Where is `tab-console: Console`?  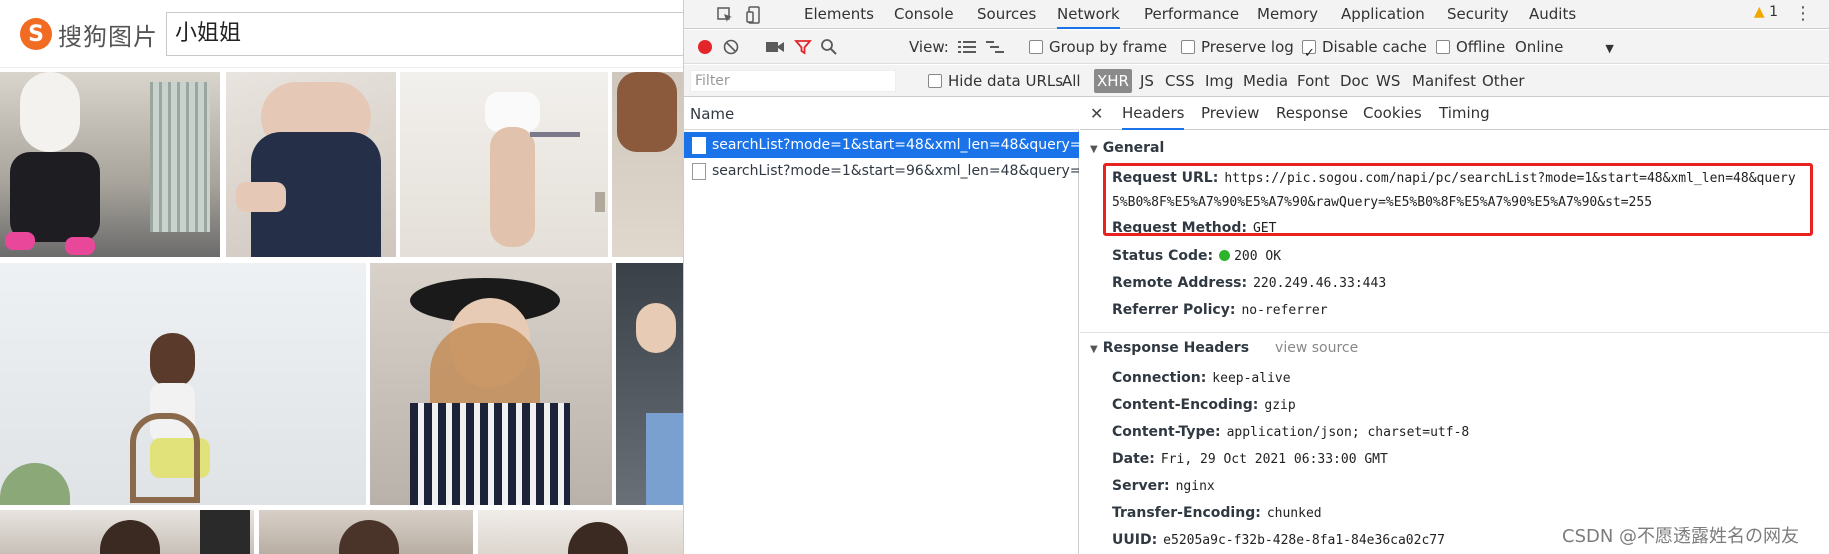 tab-console: Console is located at coordinates (924, 14).